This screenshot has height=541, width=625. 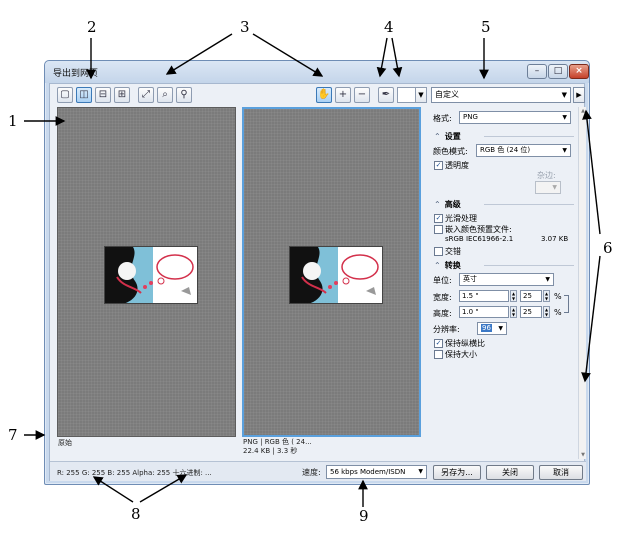 What do you see at coordinates (442, 313) in the screenshot?
I see `height-label: 高度:` at bounding box center [442, 313].